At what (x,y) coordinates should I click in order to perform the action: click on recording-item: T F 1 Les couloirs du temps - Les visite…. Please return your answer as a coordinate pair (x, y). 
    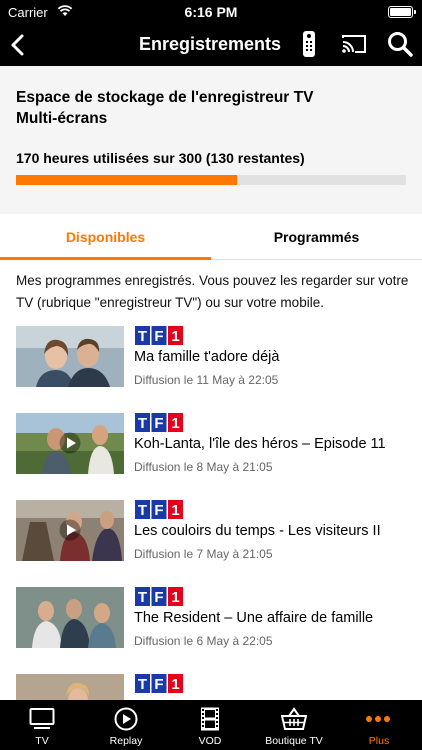
    Looking at the image, I should click on (211, 539).